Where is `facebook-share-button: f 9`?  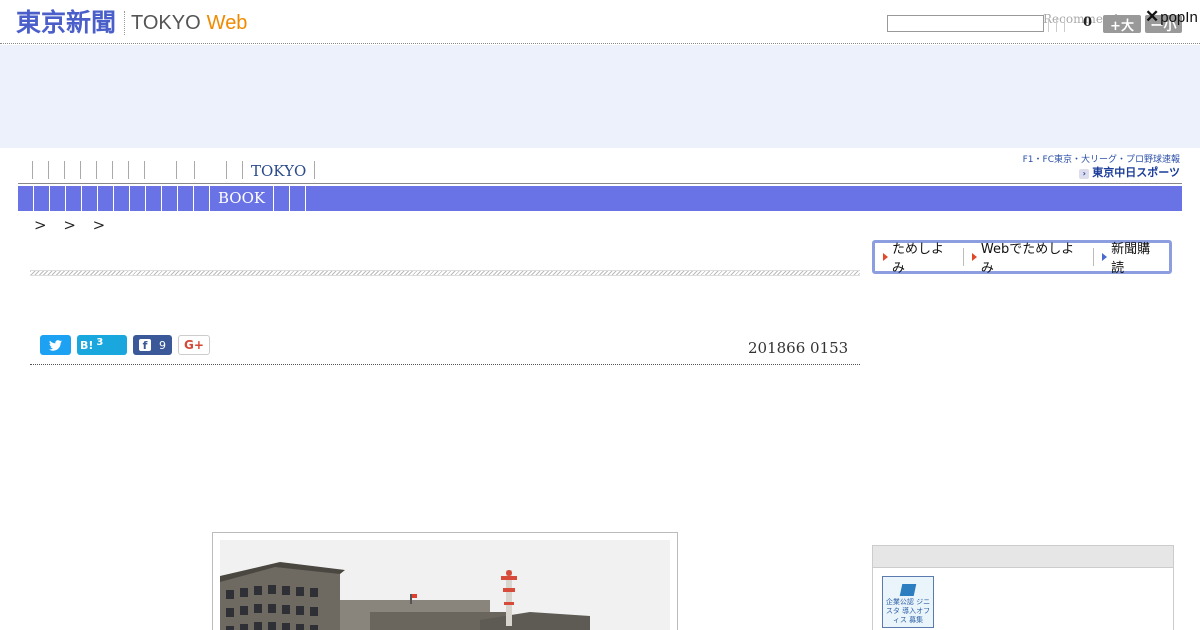 facebook-share-button: f 9 is located at coordinates (152, 345).